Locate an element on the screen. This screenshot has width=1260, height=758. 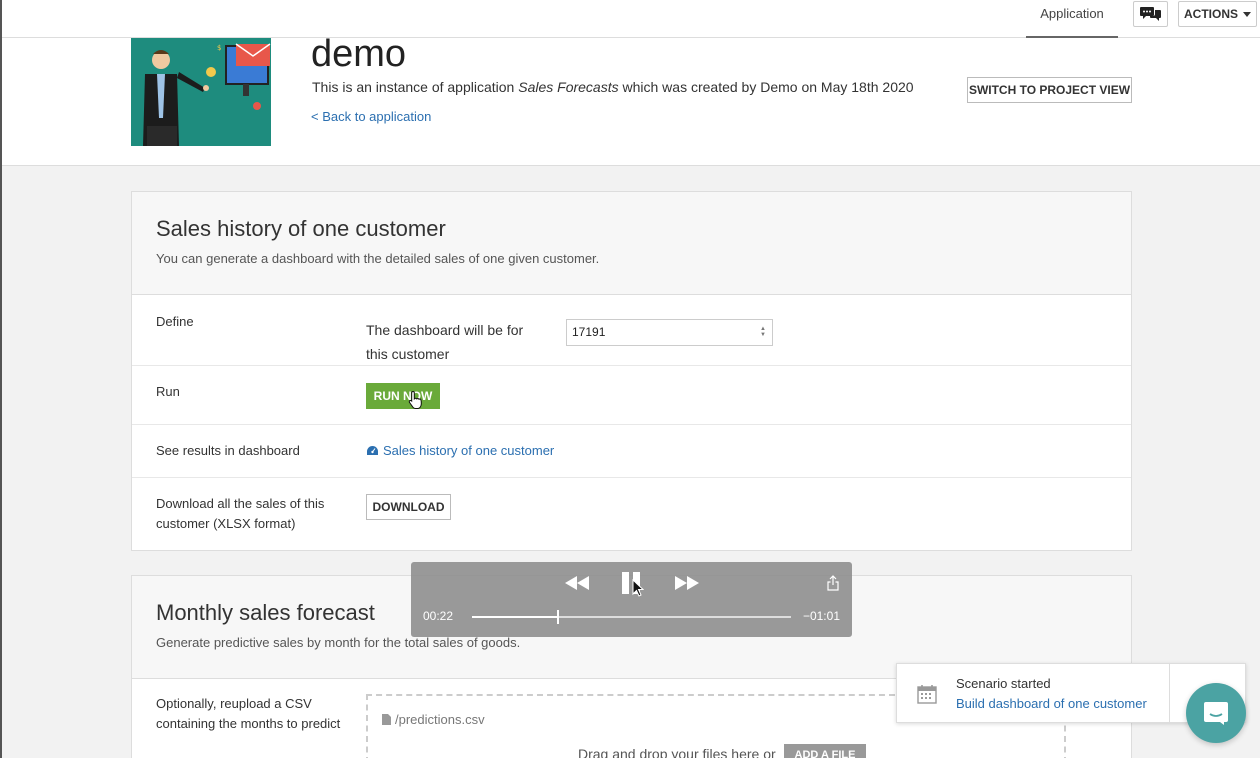
actions-dropdown-button: ACTIONS is located at coordinates (1217, 14).